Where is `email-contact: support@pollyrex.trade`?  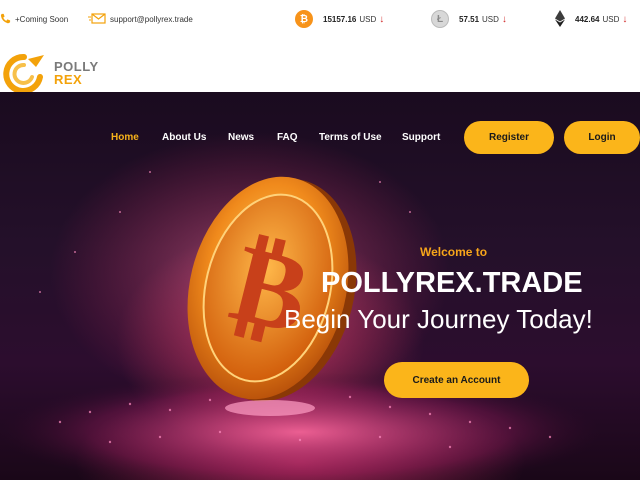
email-contact: support@pollyrex.trade is located at coordinates (140, 19).